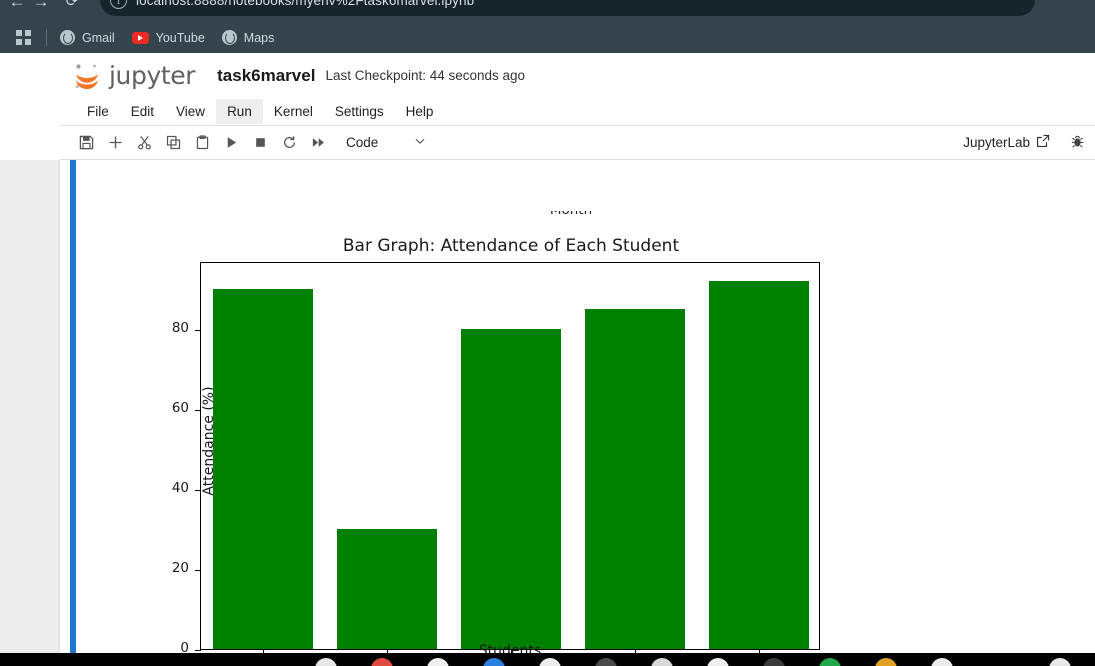  I want to click on jupyter-toolbar: Code JupyterLab, so click(577, 143).